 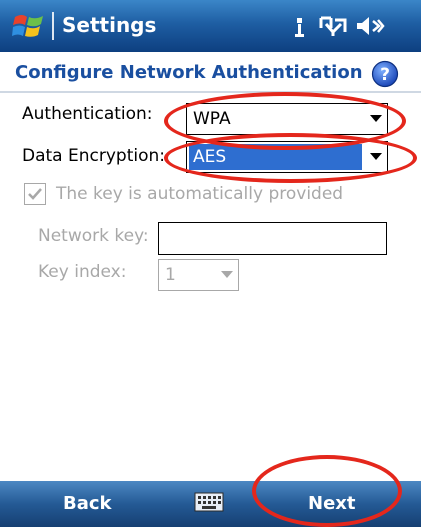 I want to click on key-index-select: 1, so click(x=198, y=275).